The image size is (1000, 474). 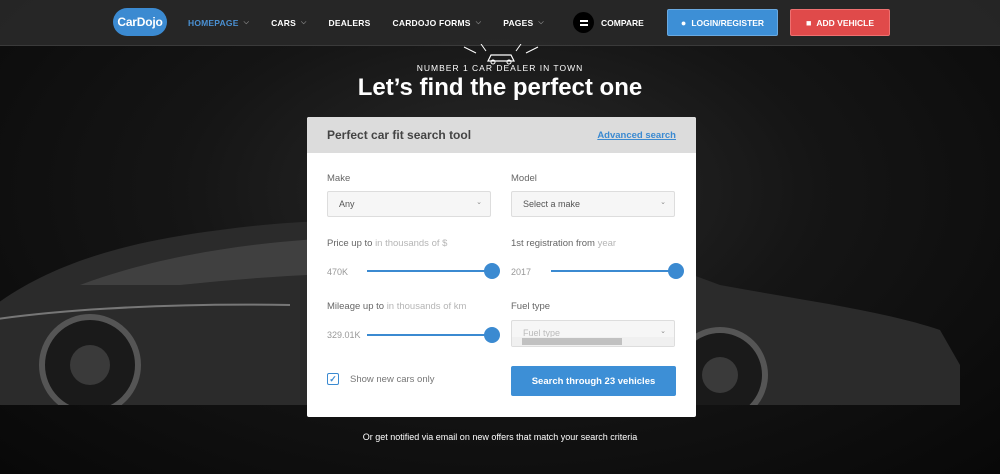 I want to click on registration-label: 1st registration from year, so click(x=563, y=243).